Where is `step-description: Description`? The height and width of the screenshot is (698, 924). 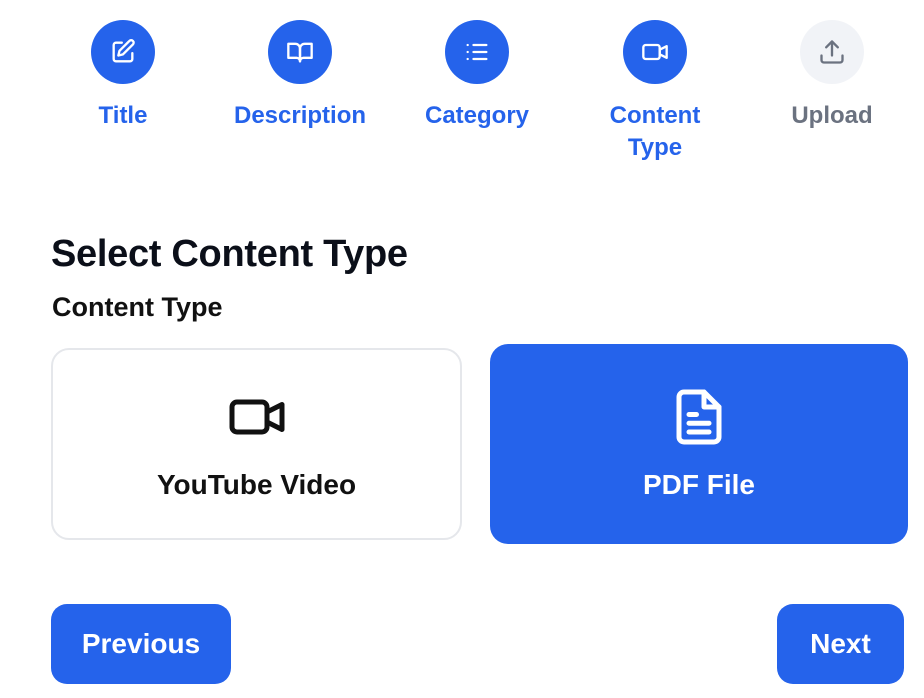
step-description: Description is located at coordinates (300, 76).